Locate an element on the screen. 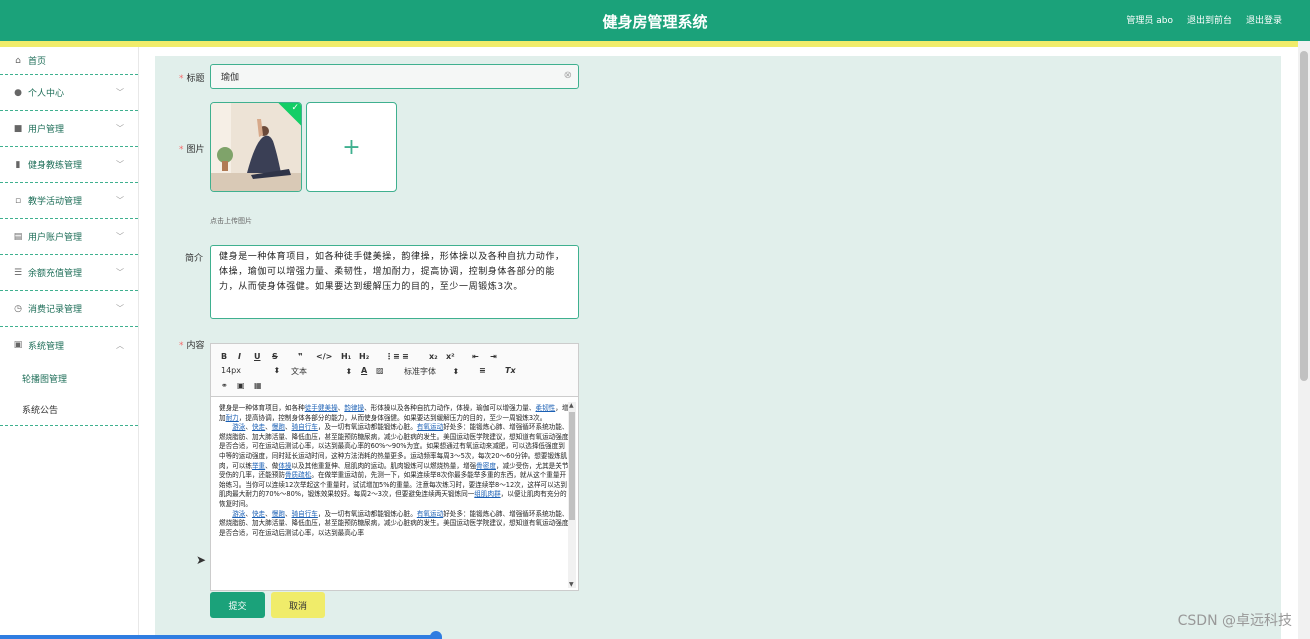 This screenshot has width=1310, height=639. user-icon: ● is located at coordinates (18, 92).